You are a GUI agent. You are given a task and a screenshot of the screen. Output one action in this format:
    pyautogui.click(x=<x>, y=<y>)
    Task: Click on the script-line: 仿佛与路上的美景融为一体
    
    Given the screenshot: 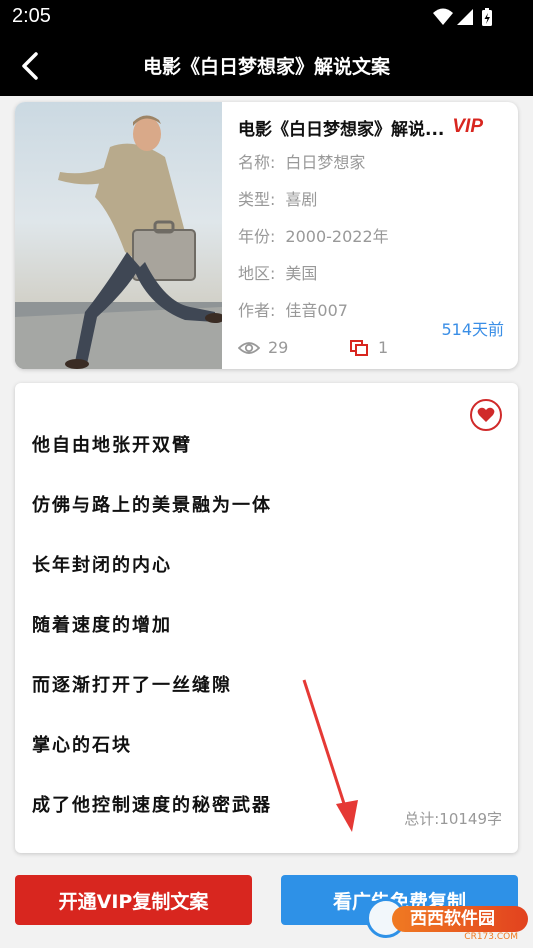 What is the action you would take?
    pyautogui.click(x=152, y=505)
    